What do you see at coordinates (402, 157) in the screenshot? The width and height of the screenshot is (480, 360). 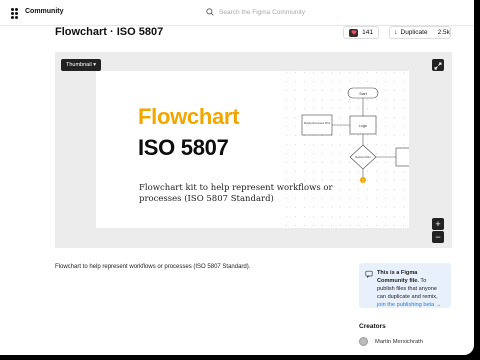 I see `right-box` at bounding box center [402, 157].